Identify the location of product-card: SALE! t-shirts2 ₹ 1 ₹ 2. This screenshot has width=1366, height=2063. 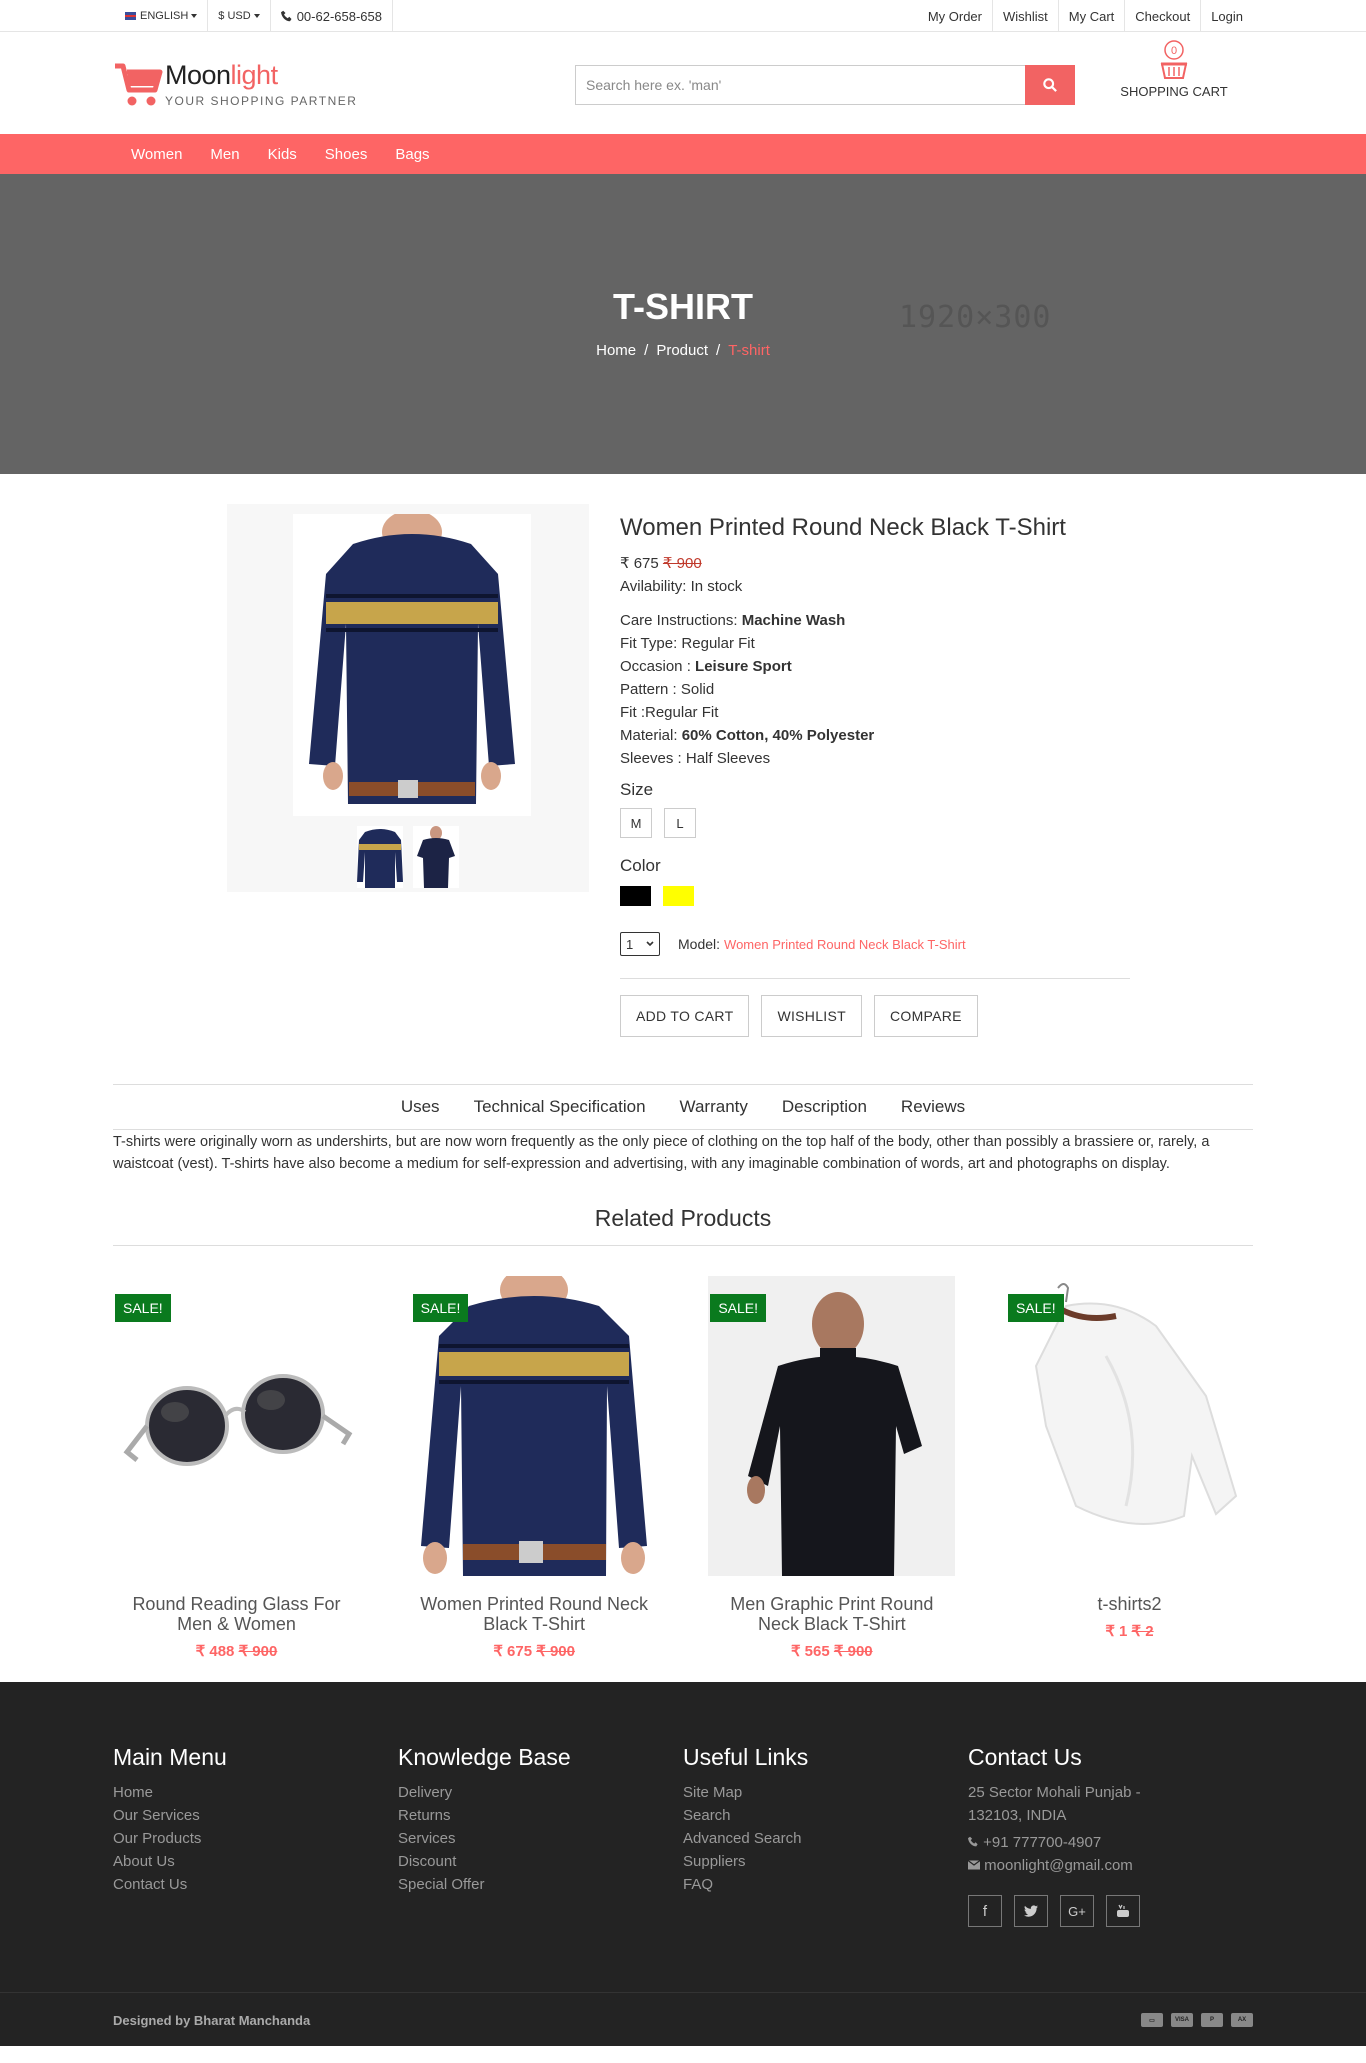
(1129, 1468).